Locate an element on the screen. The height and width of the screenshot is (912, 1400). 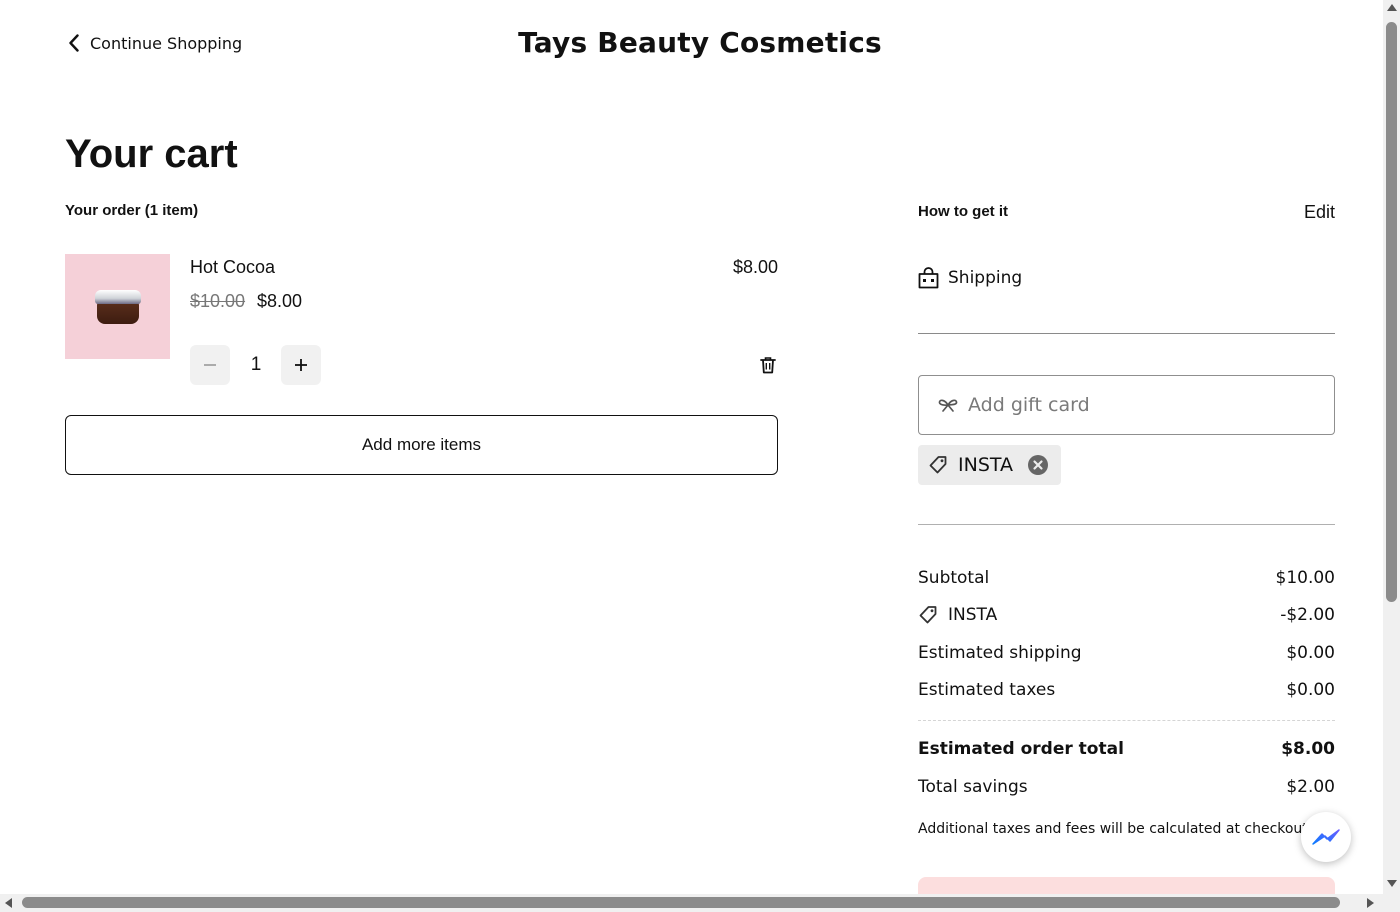
messenger-icon is located at coordinates (1326, 837).